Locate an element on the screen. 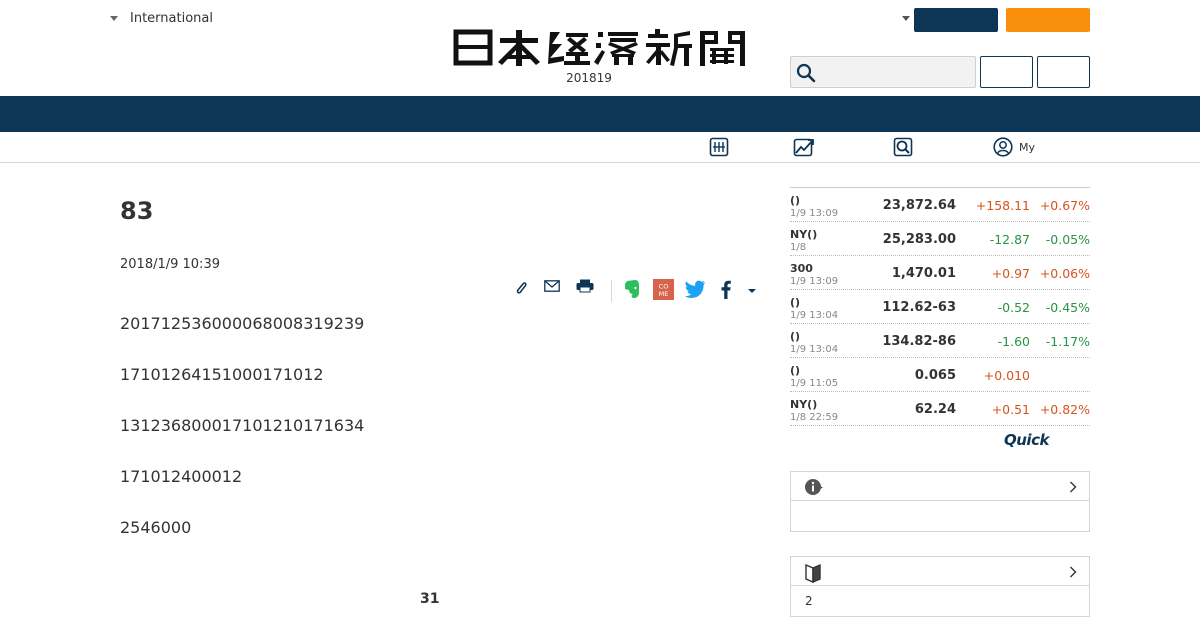 The width and height of the screenshot is (1200, 630). beginner-box-body: 2 is located at coordinates (940, 601).